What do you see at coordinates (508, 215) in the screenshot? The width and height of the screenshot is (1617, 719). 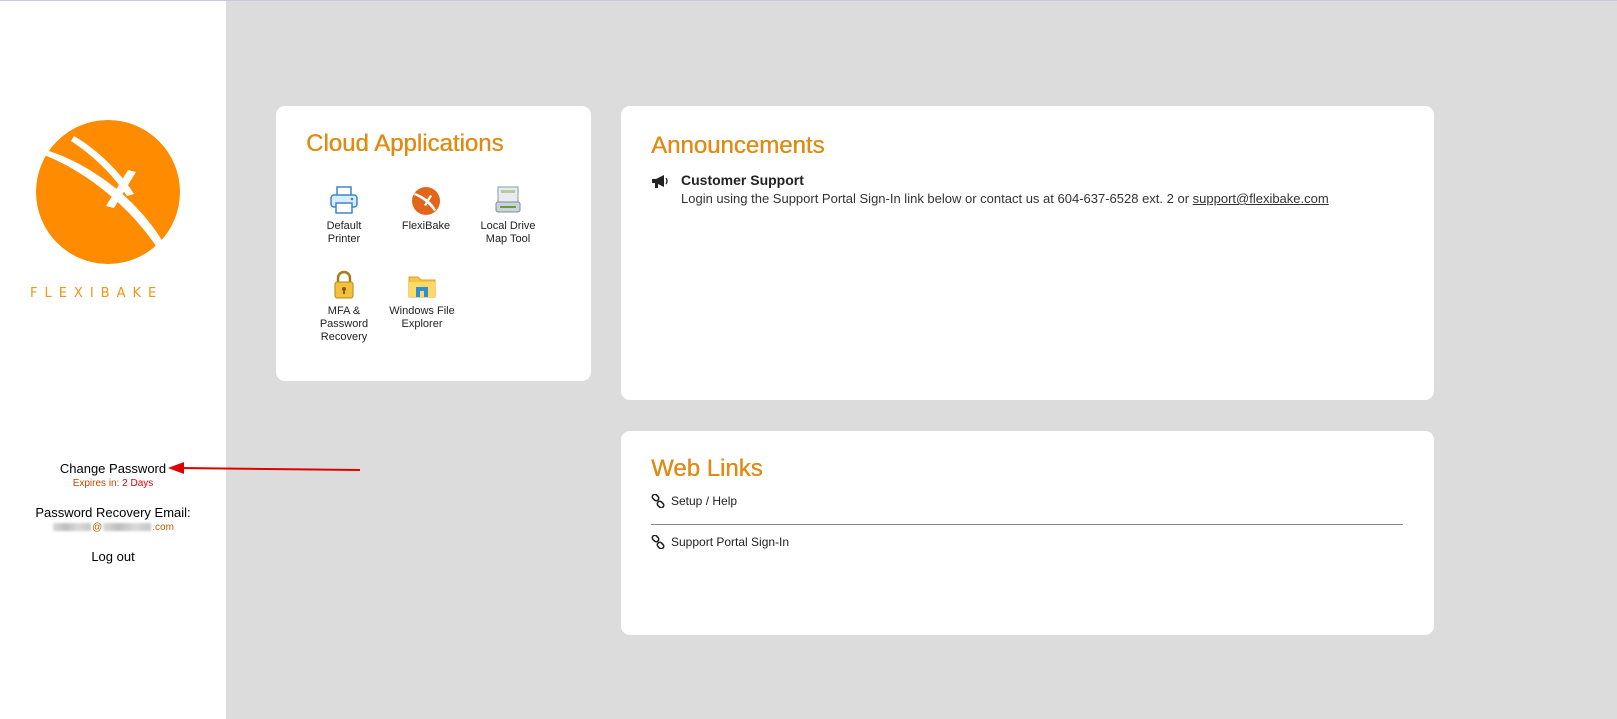 I see `app-local-drive-map-tool: Local Drive Map Tool` at bounding box center [508, 215].